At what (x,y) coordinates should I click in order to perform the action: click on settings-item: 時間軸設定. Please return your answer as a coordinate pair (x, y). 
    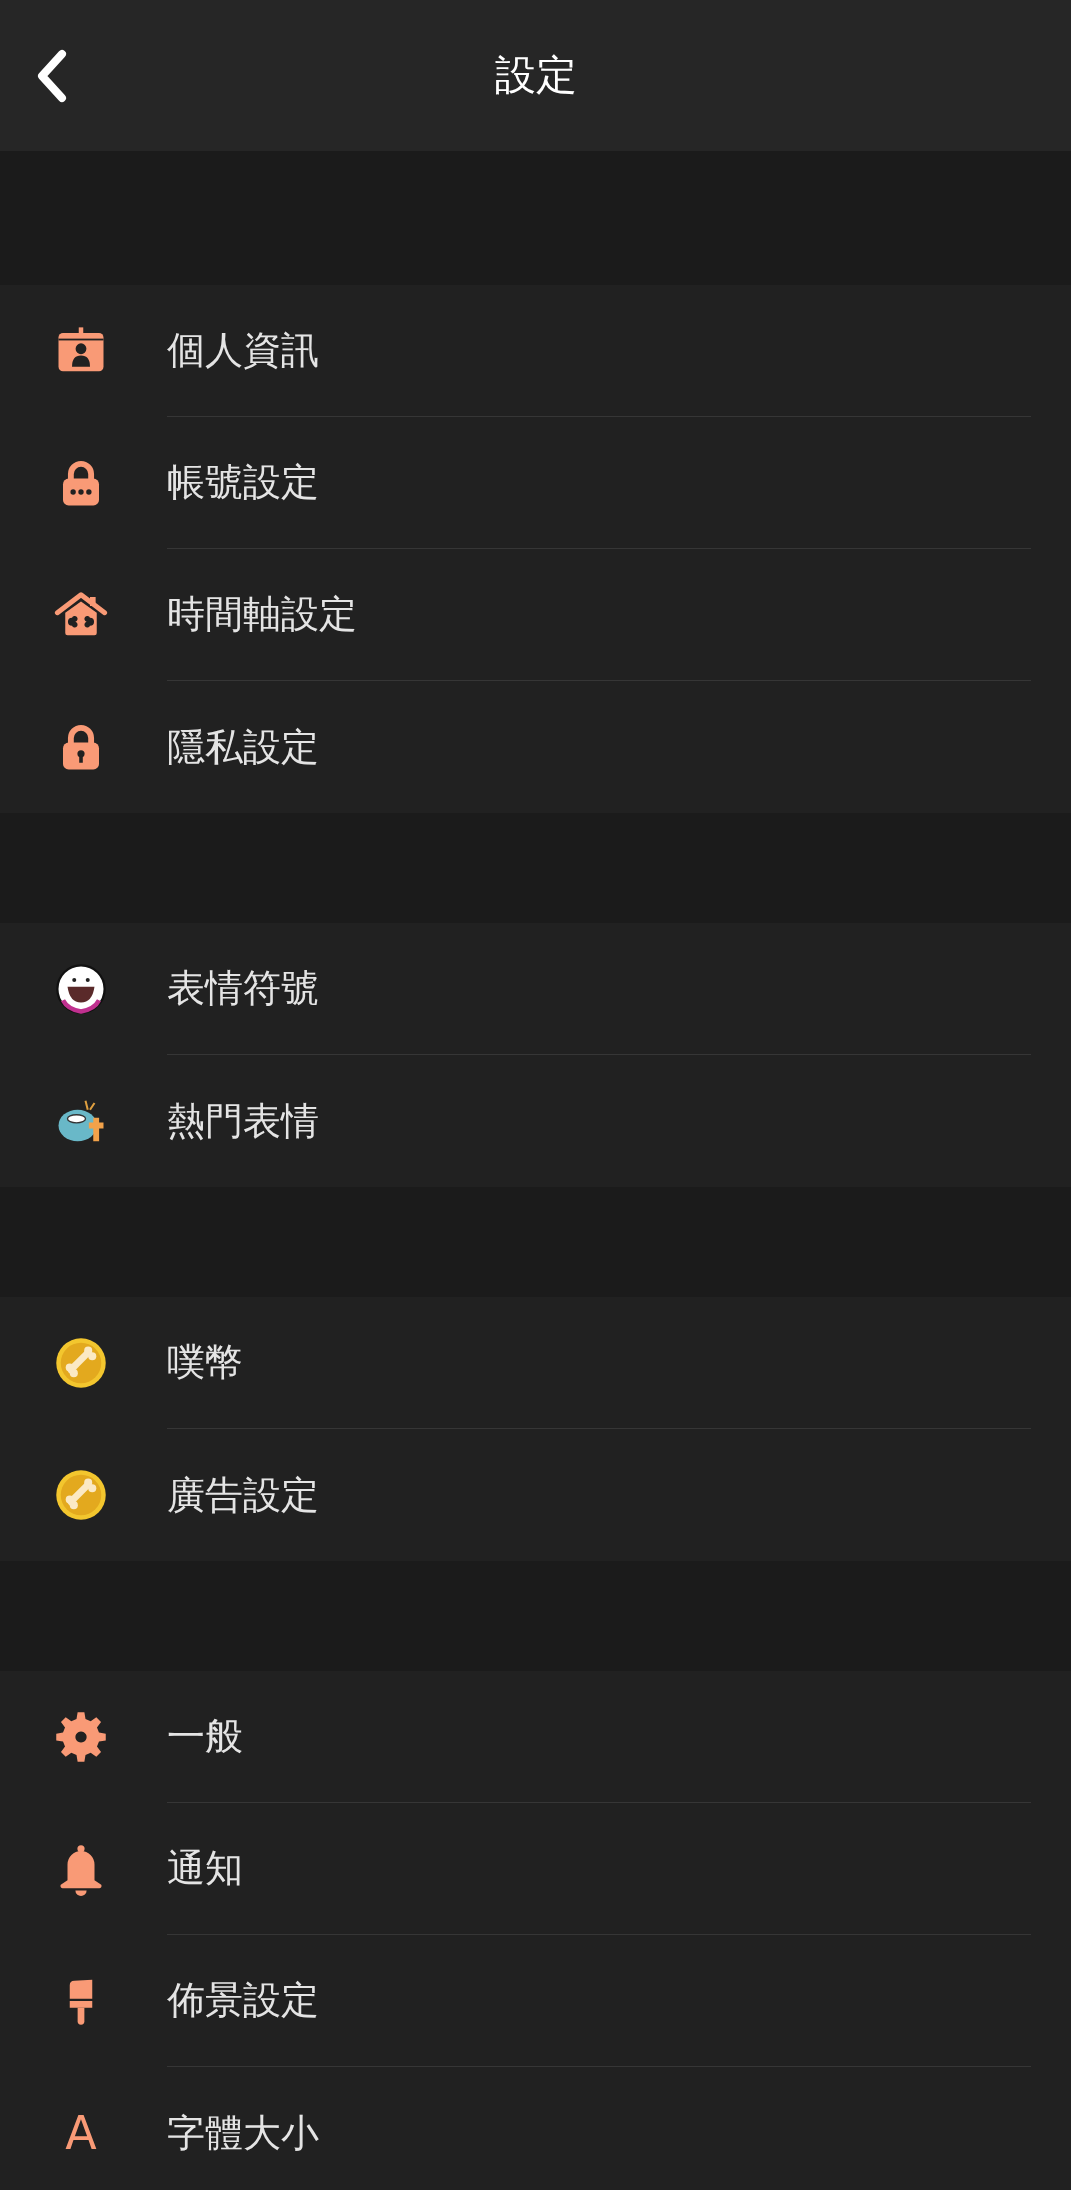
    Looking at the image, I should click on (535, 615).